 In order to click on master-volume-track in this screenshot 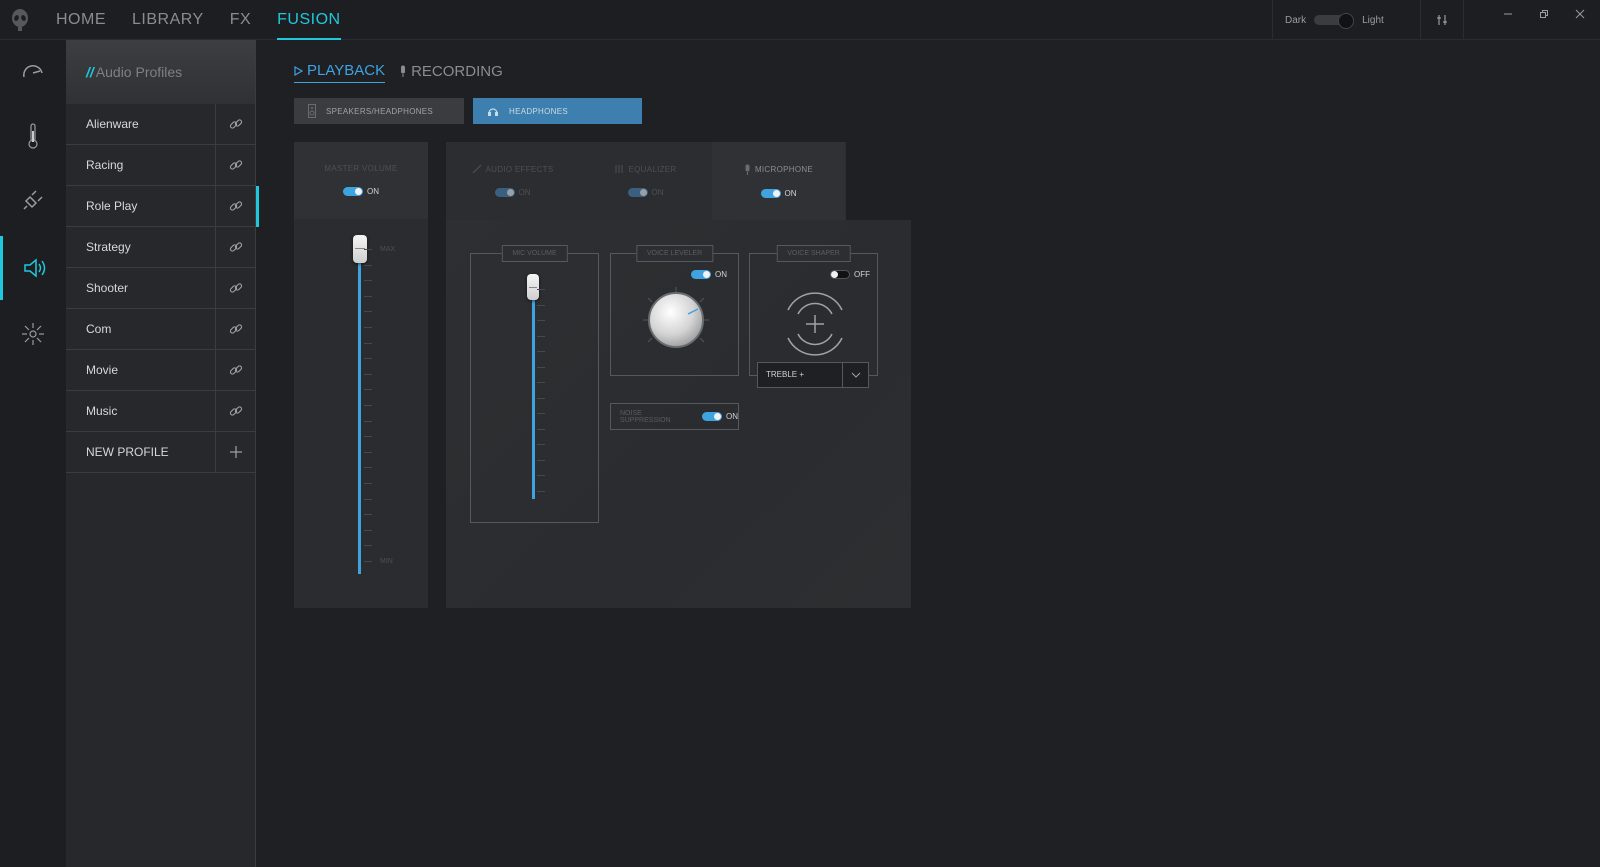, I will do `click(359, 406)`.